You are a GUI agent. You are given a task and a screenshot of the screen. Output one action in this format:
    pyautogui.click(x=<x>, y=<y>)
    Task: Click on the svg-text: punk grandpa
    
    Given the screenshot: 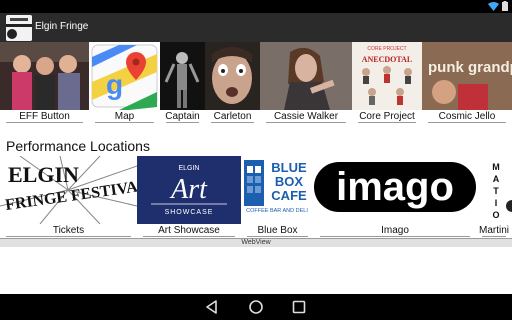 What is the action you would take?
    pyautogui.click(x=470, y=67)
    